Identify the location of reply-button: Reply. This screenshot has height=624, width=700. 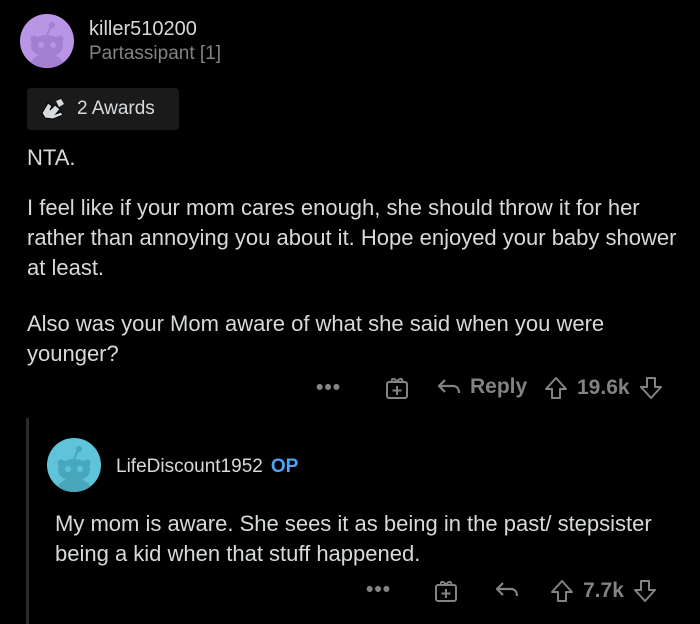
(481, 387).